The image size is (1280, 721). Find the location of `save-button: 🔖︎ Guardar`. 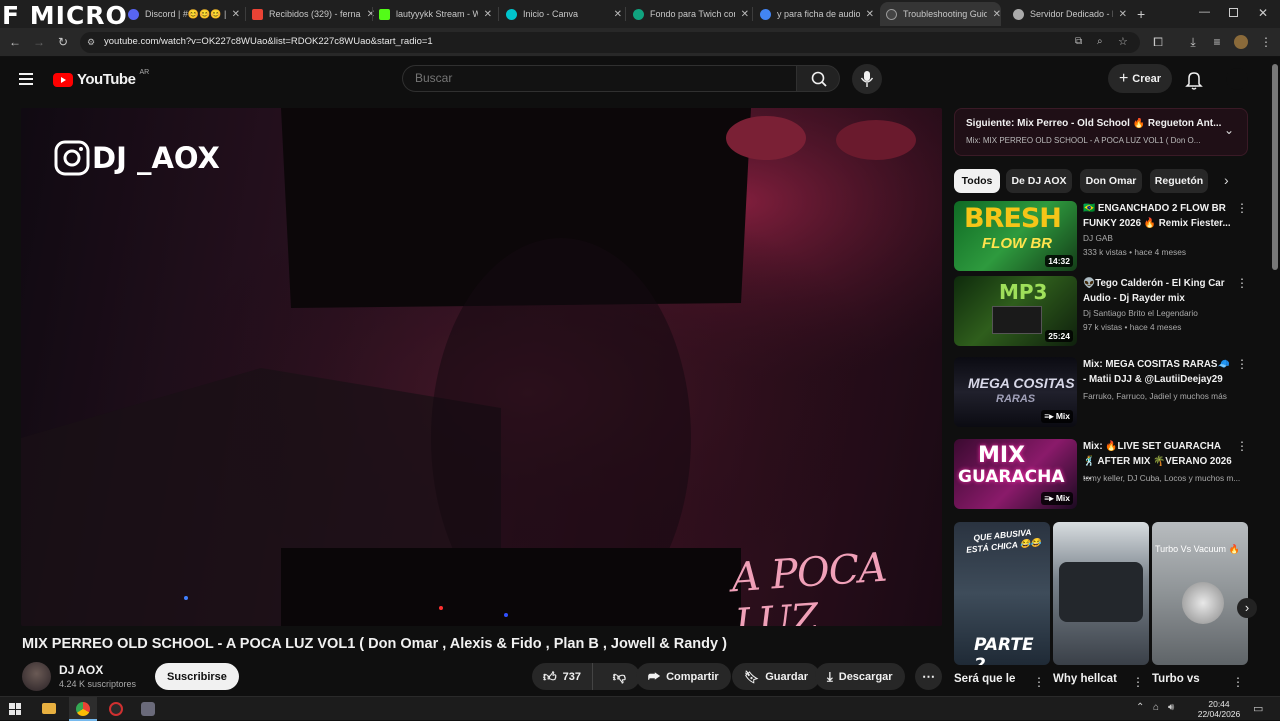

save-button: 🔖︎ Guardar is located at coordinates (776, 676).